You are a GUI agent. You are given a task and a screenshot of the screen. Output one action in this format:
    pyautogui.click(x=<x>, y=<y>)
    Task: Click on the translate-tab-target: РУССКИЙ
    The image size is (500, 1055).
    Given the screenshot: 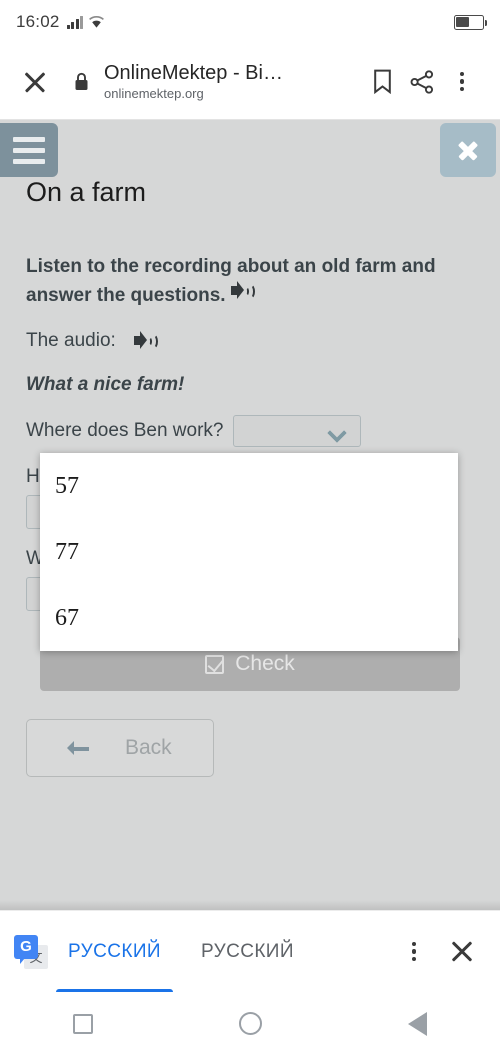 What is the action you would take?
    pyautogui.click(x=247, y=952)
    